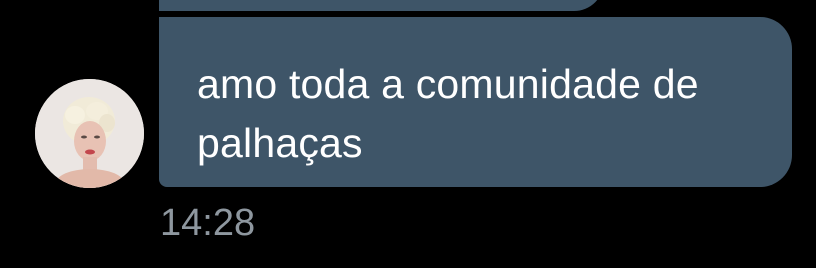  I want to click on previous-message-bubble, so click(381, 5).